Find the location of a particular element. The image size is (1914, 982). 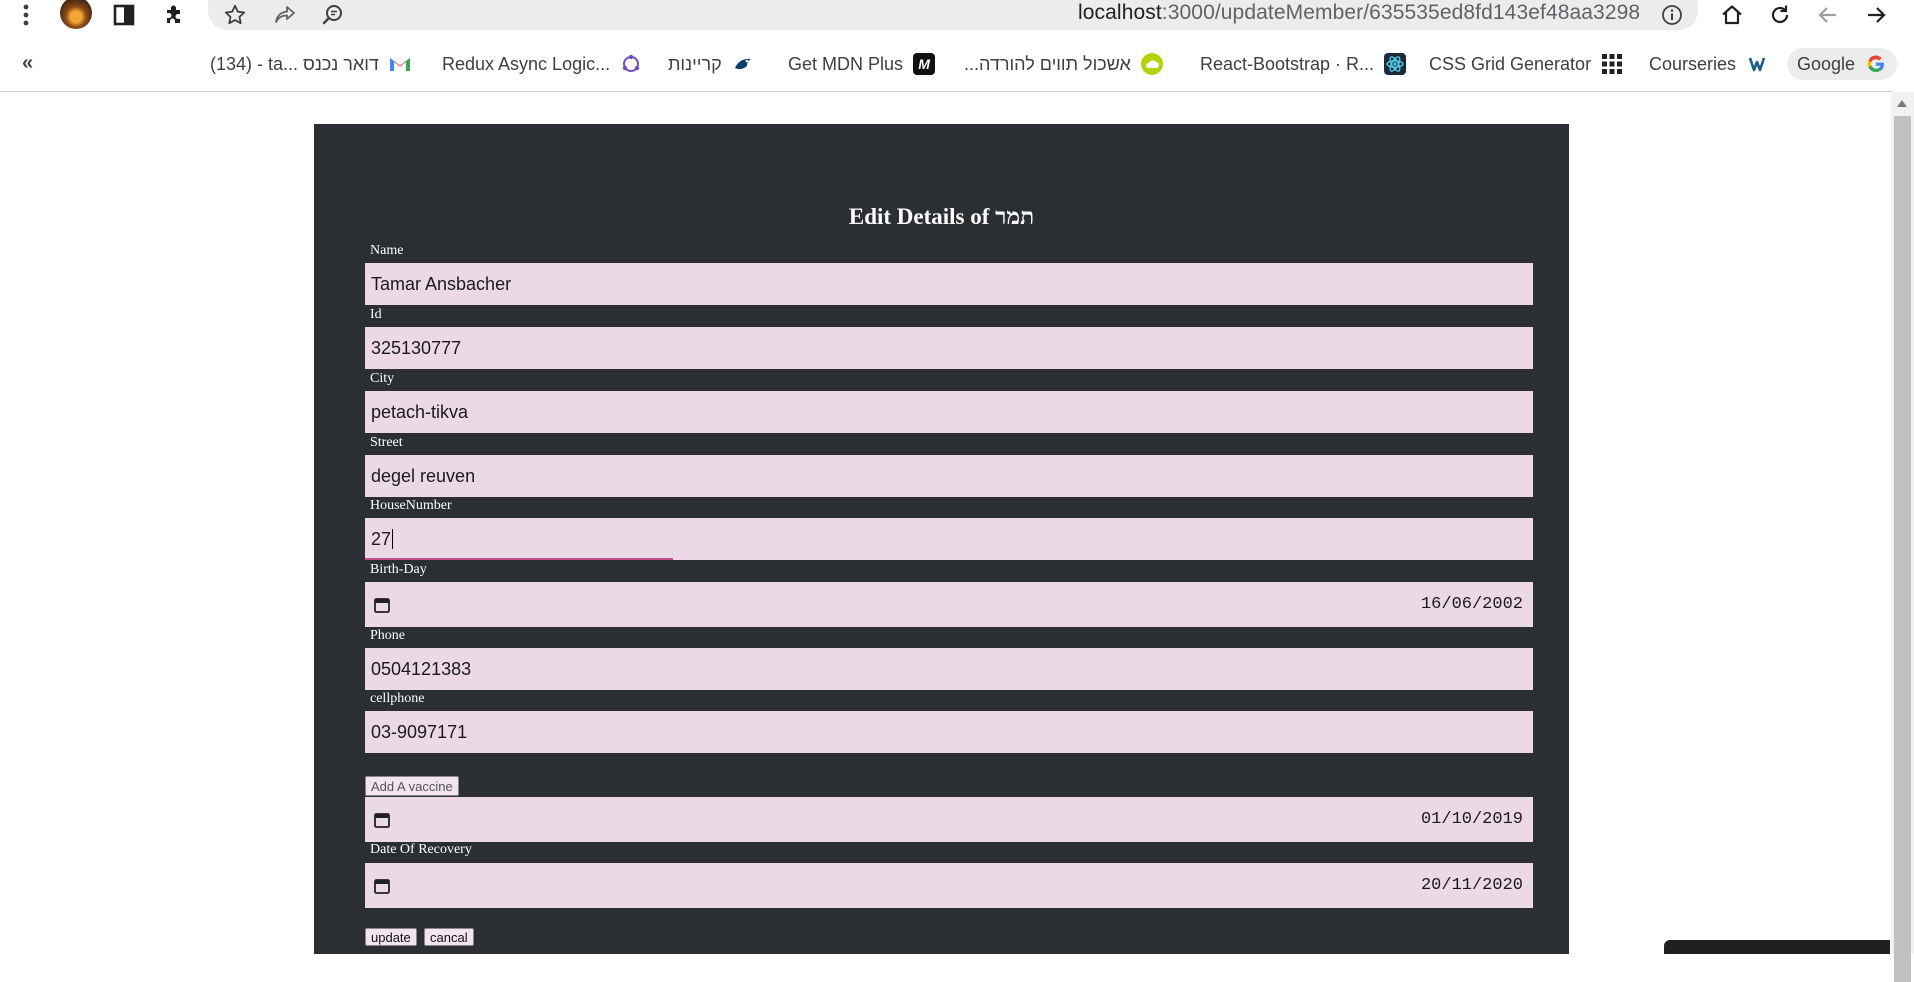

update-button: update is located at coordinates (391, 937).